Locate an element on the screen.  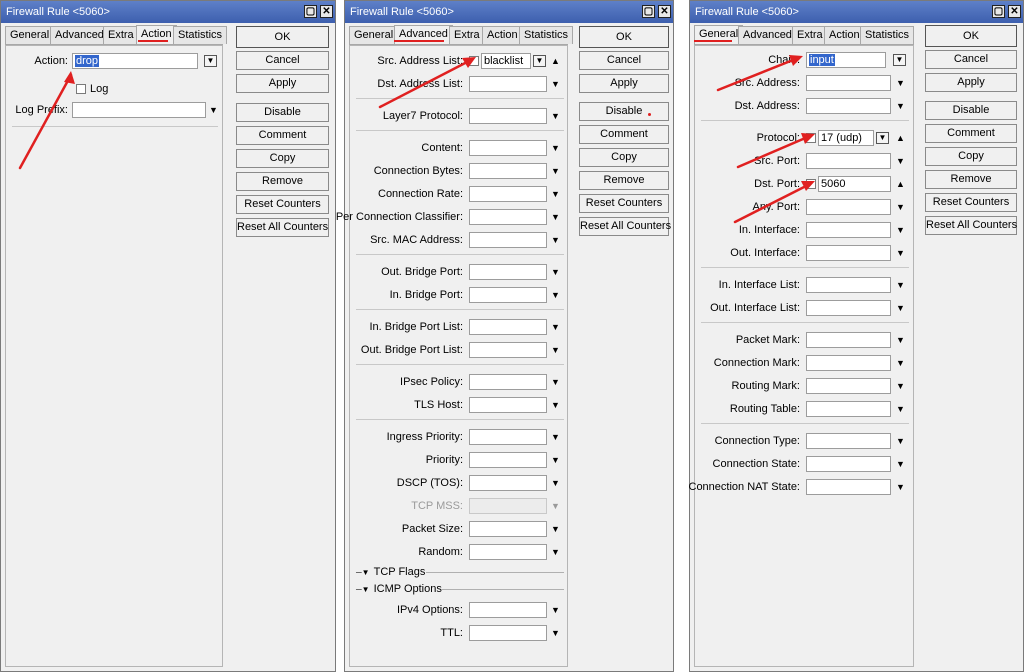
triangle-up-icon: ▲ is located at coordinates (900, 138).